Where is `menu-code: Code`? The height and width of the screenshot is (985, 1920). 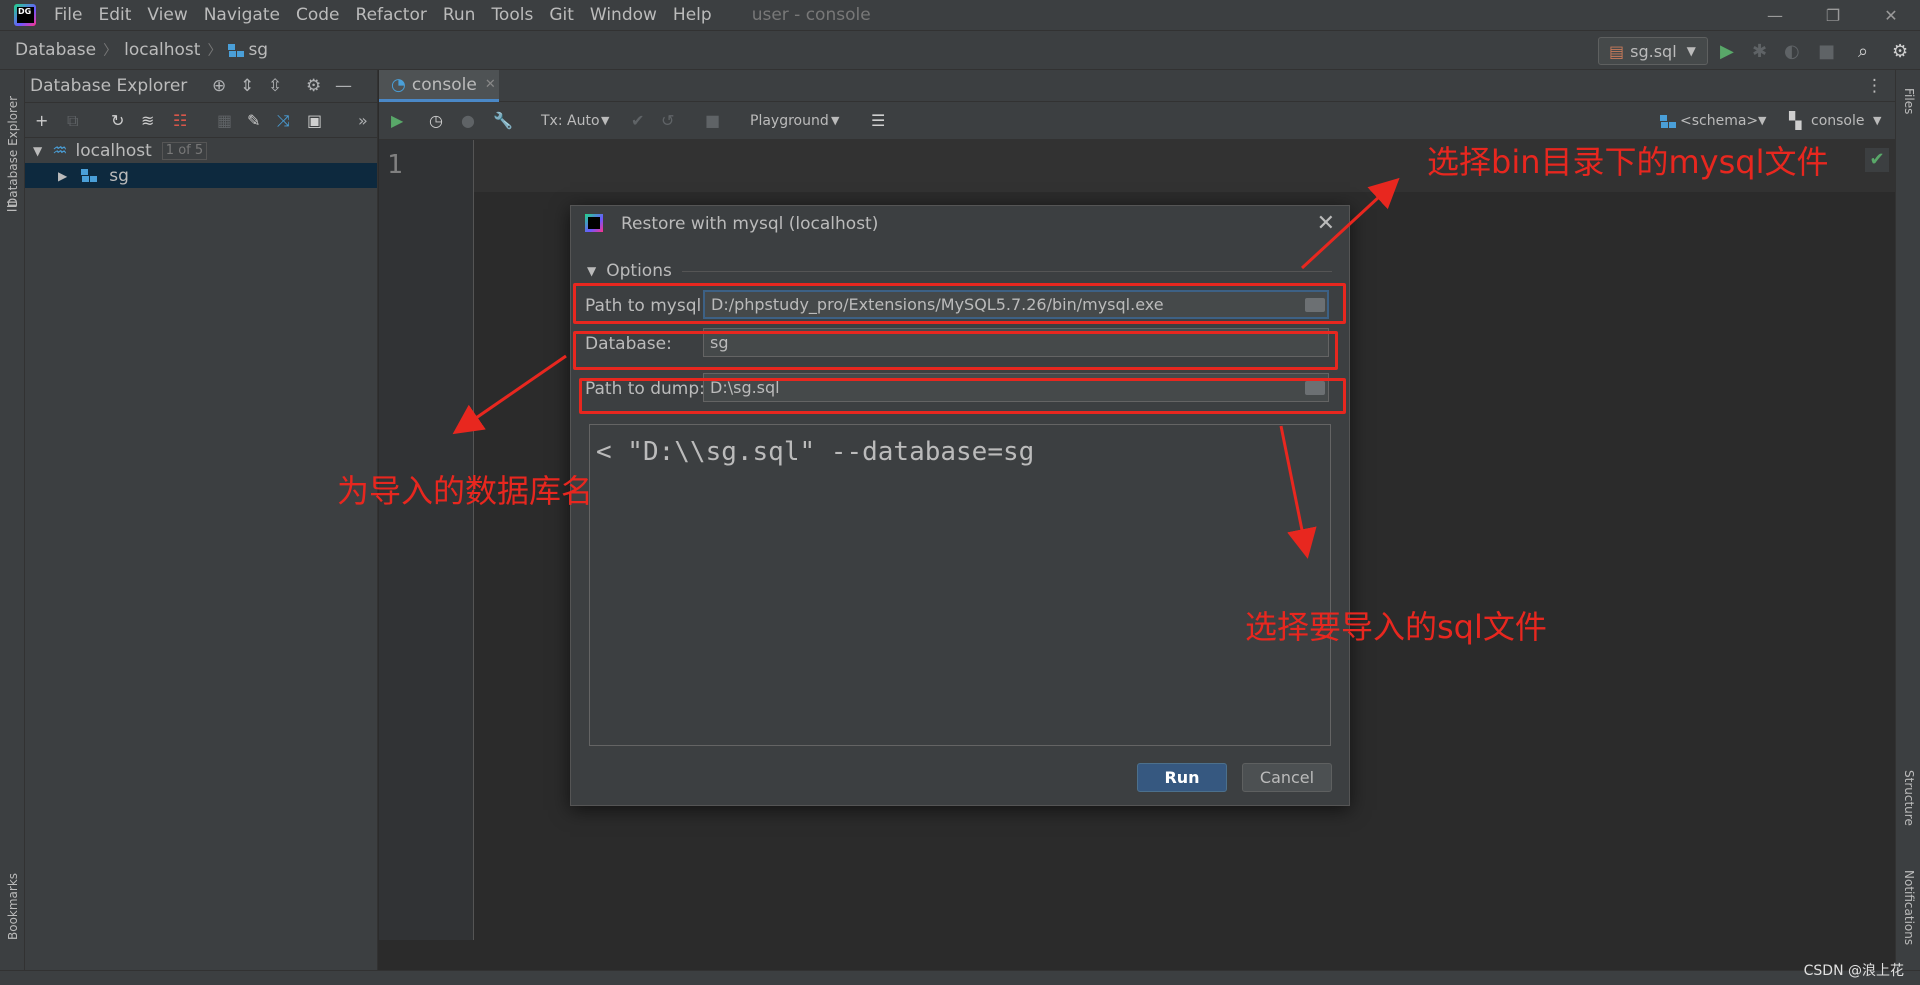
menu-code: Code is located at coordinates (318, 15).